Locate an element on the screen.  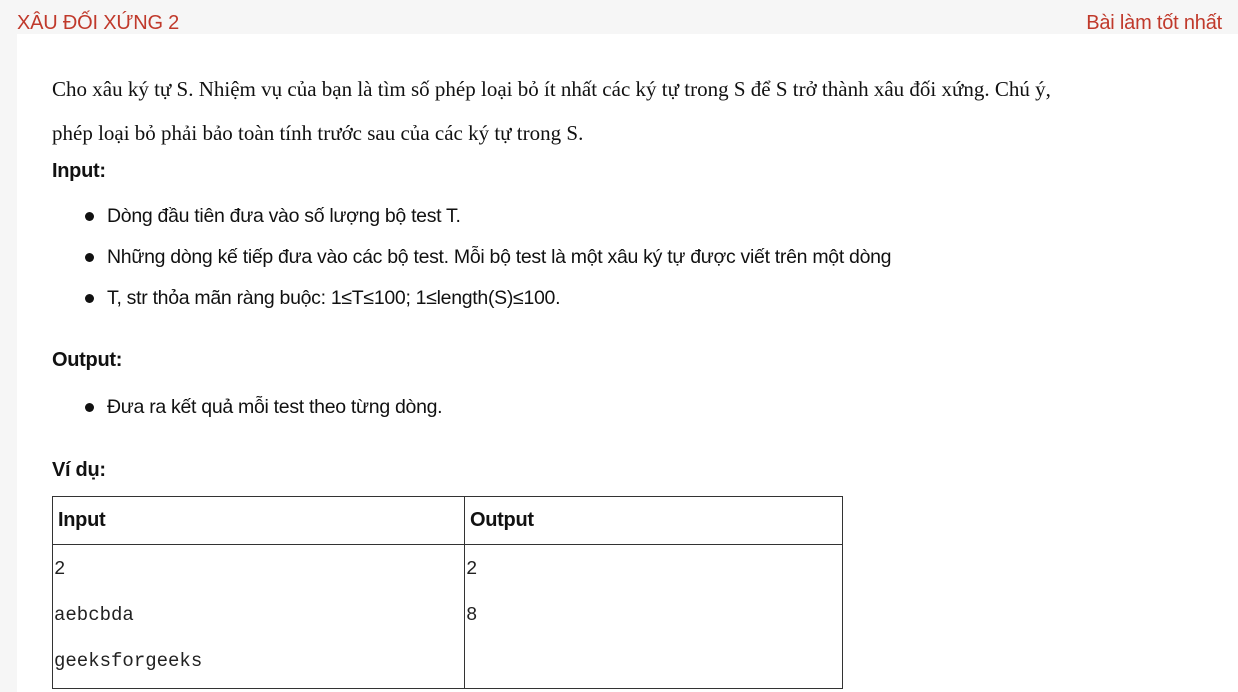
output-heading: Output: is located at coordinates (87, 360).